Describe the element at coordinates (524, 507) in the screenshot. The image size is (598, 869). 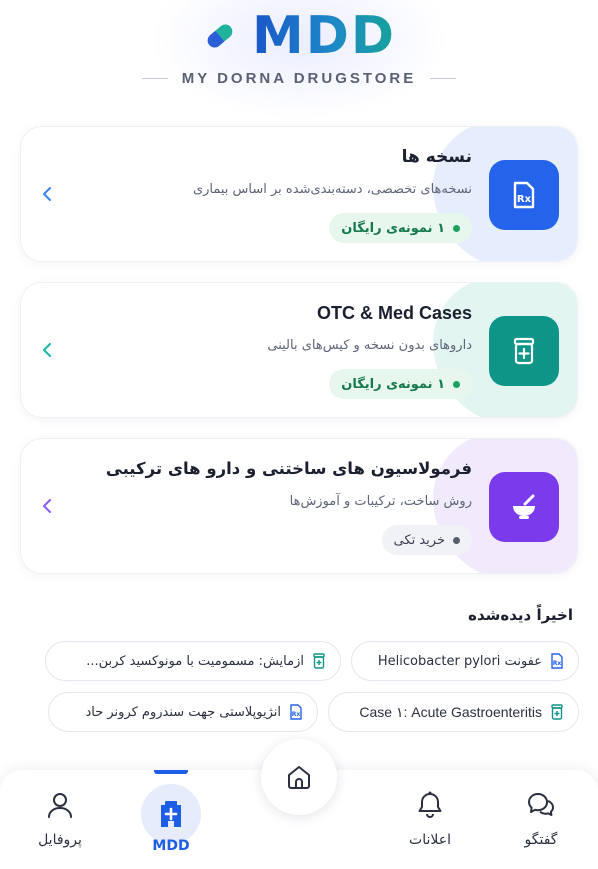
I see `mortar-pestle-icon` at that location.